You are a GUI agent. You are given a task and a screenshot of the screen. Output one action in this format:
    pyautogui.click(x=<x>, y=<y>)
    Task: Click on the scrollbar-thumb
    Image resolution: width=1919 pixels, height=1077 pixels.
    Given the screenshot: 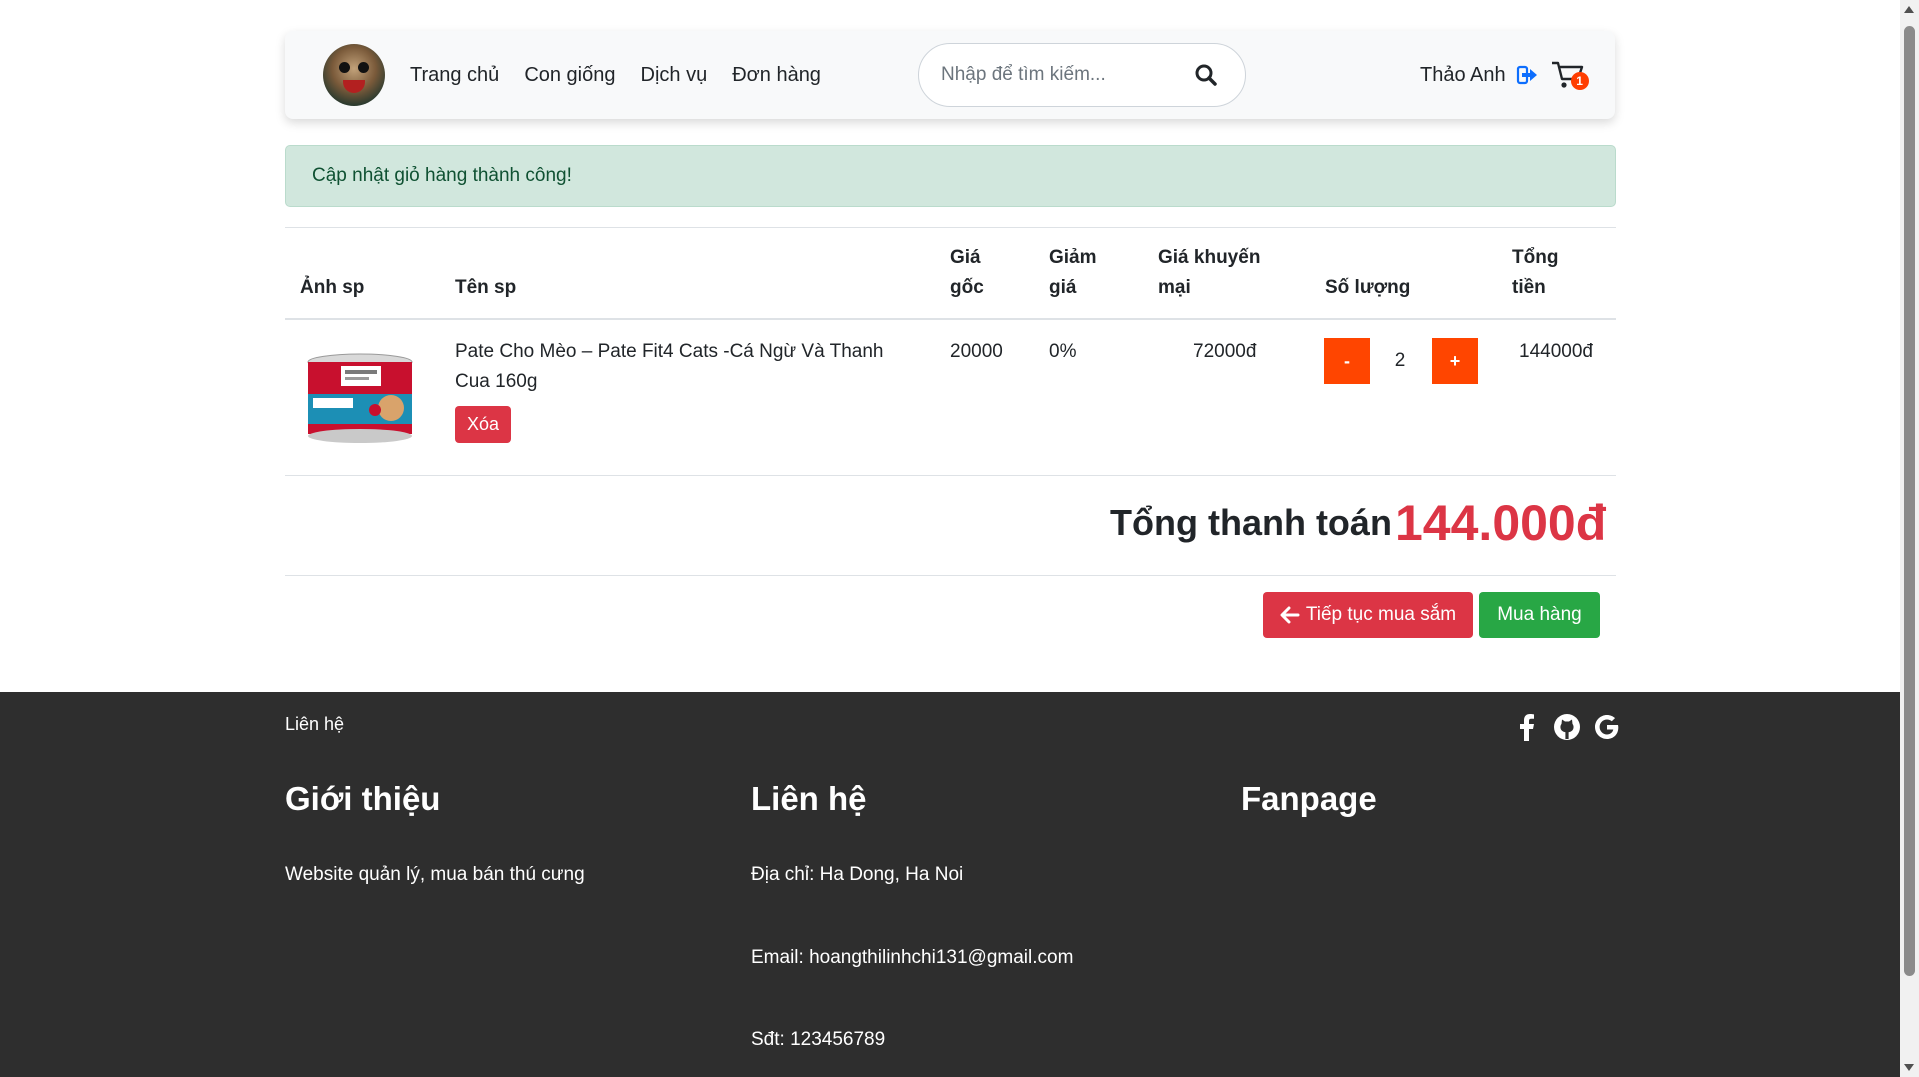 What is the action you would take?
    pyautogui.click(x=1909, y=501)
    